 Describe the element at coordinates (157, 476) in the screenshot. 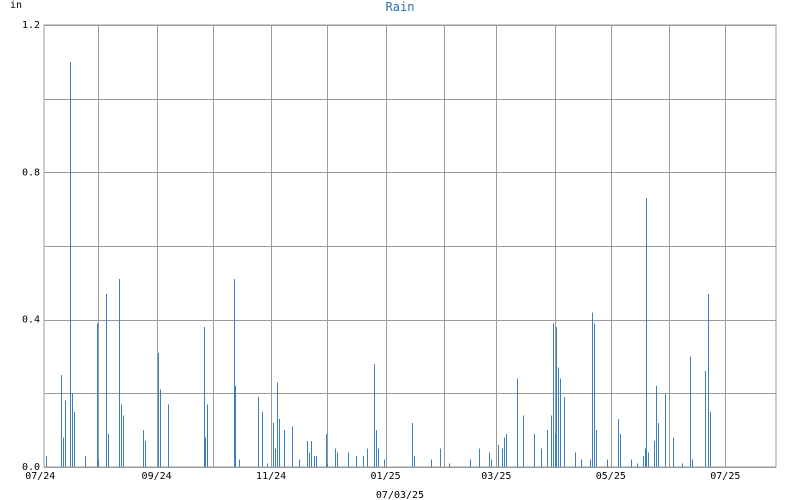

I see `x-tick-label: 09/24` at that location.